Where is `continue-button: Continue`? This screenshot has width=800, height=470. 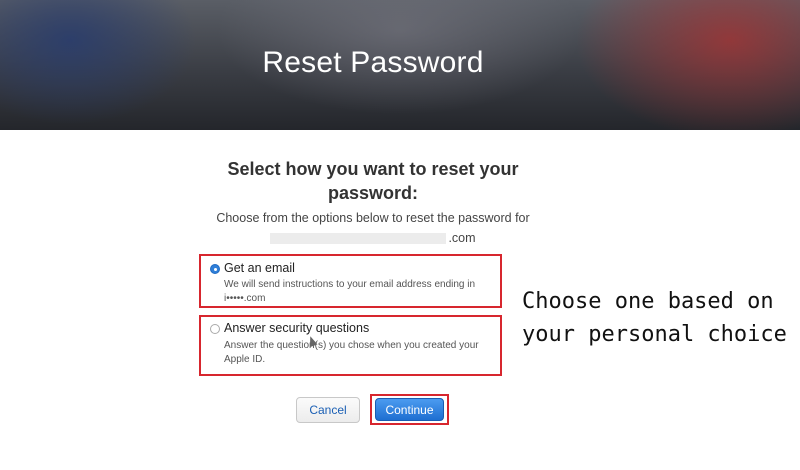 continue-button: Continue is located at coordinates (409, 409).